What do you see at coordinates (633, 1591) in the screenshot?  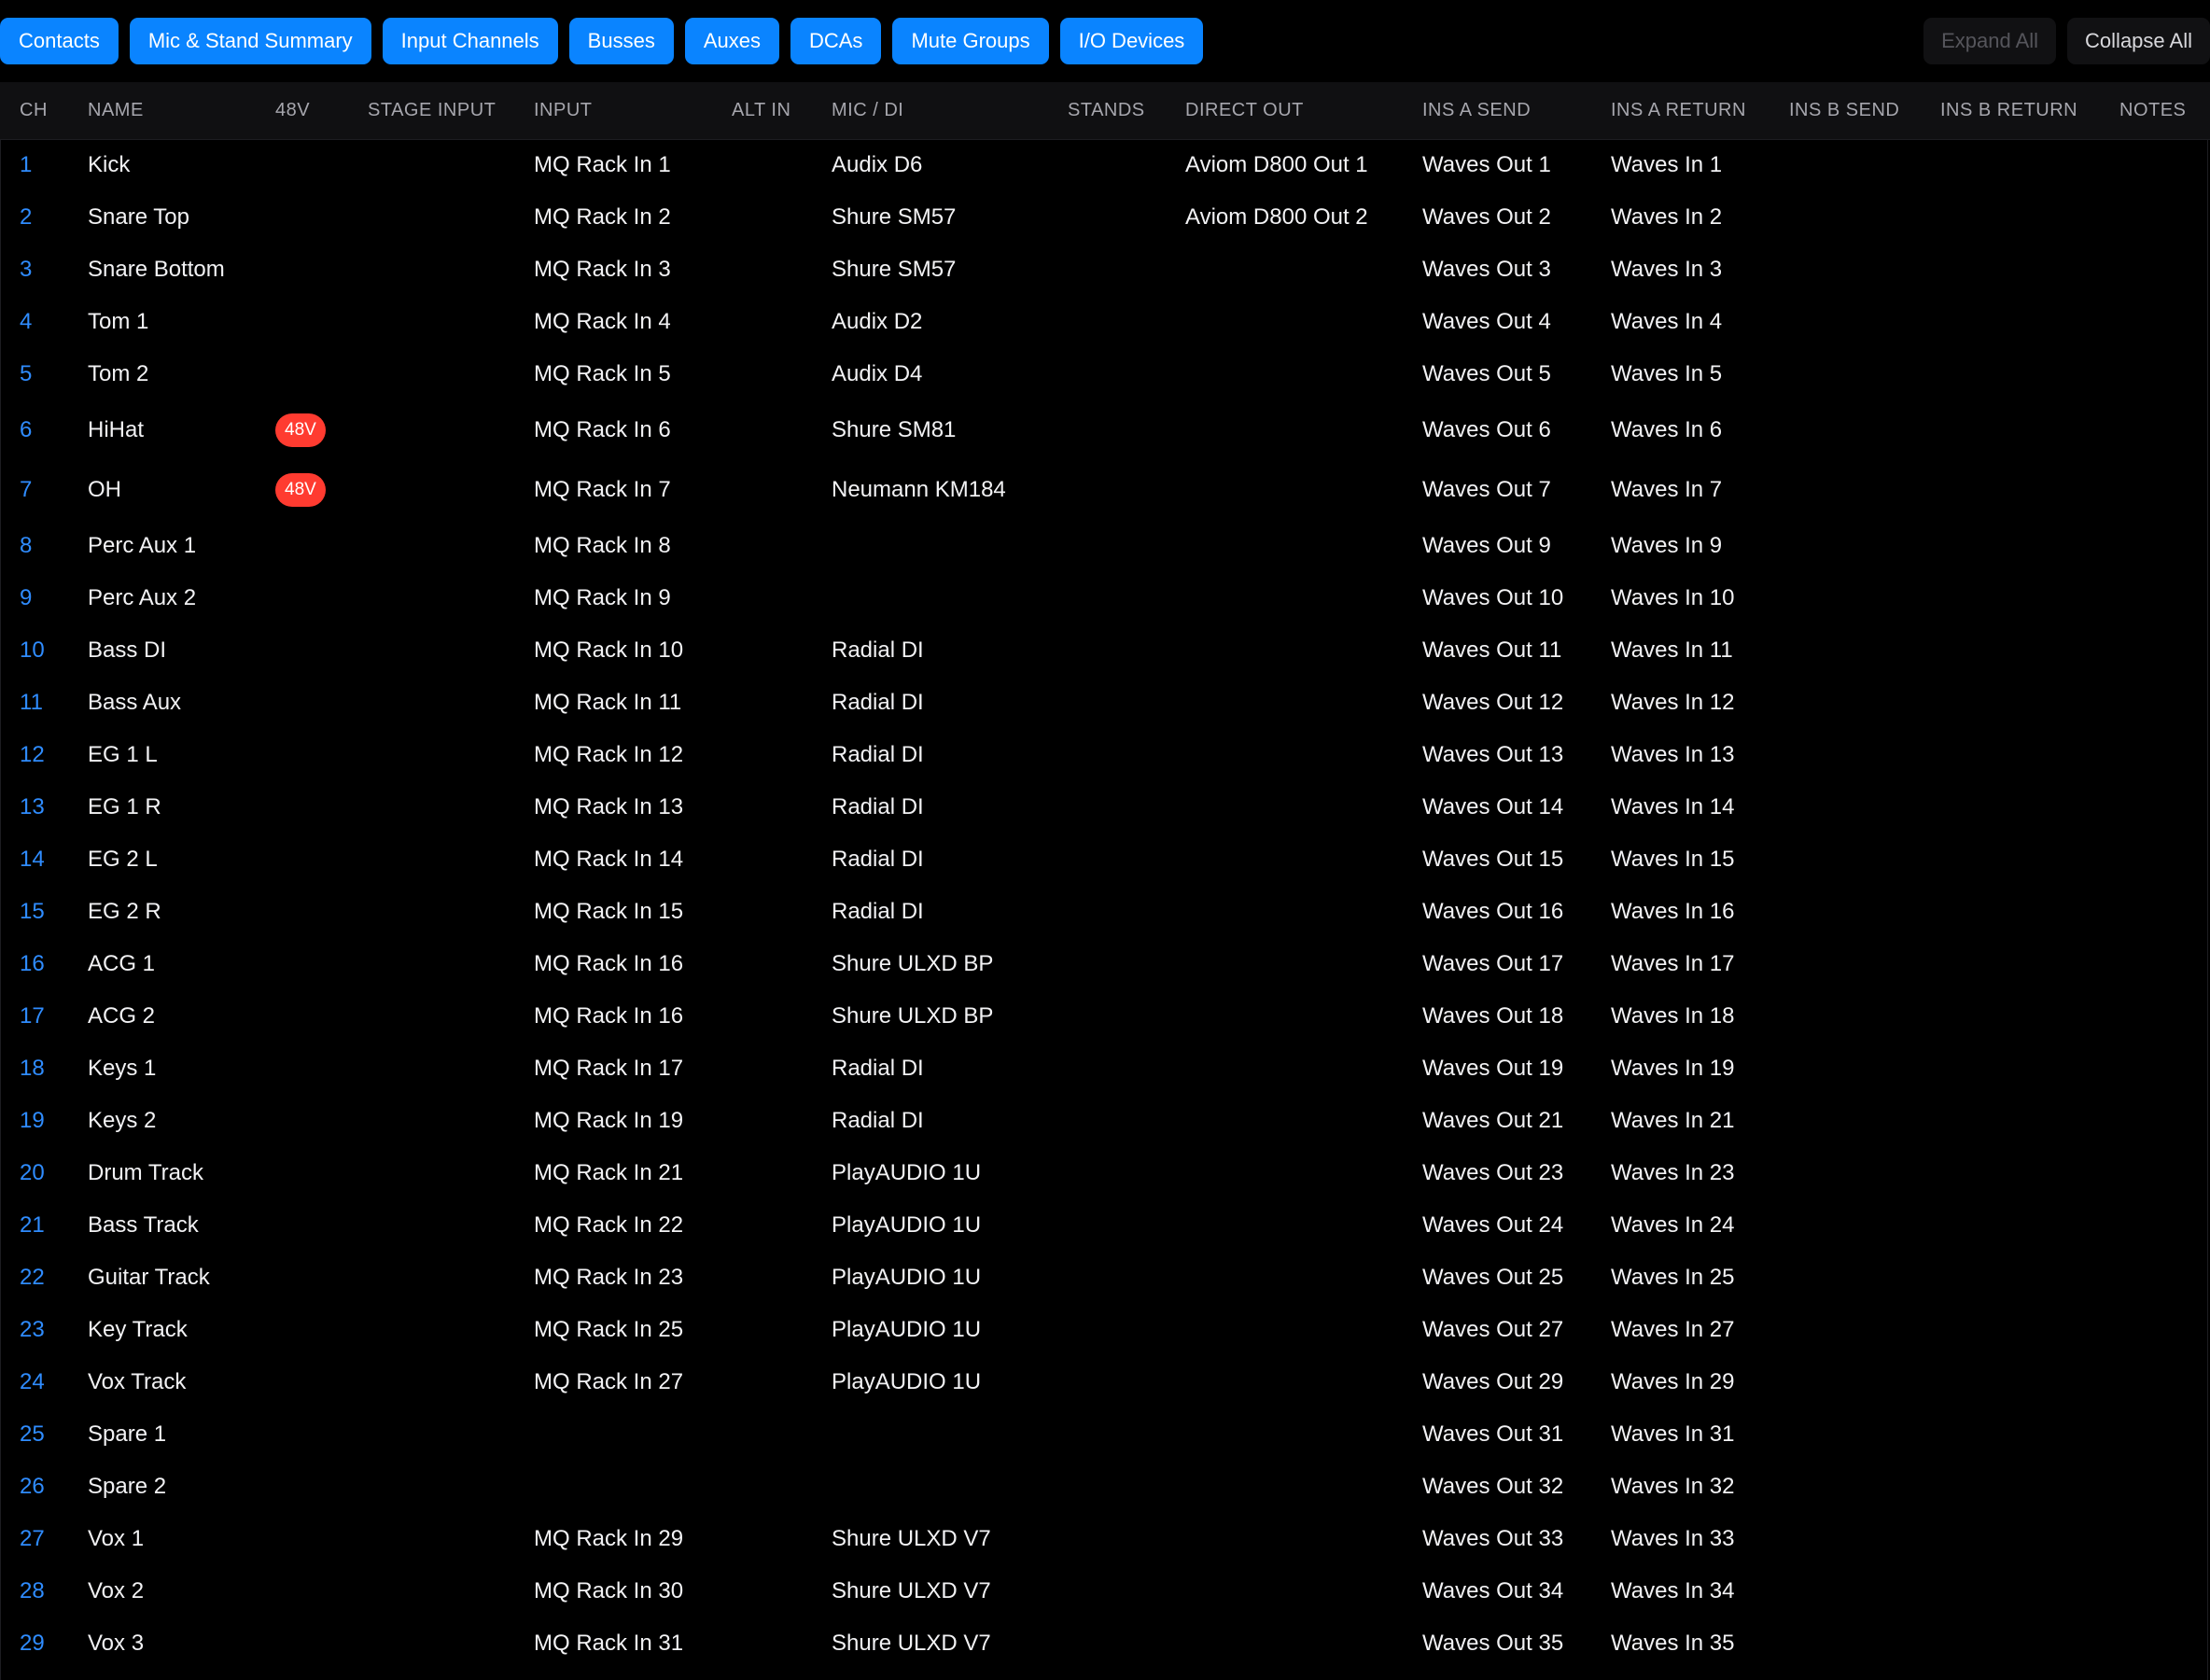 I see `input-cell: MQ Rack In 30` at bounding box center [633, 1591].